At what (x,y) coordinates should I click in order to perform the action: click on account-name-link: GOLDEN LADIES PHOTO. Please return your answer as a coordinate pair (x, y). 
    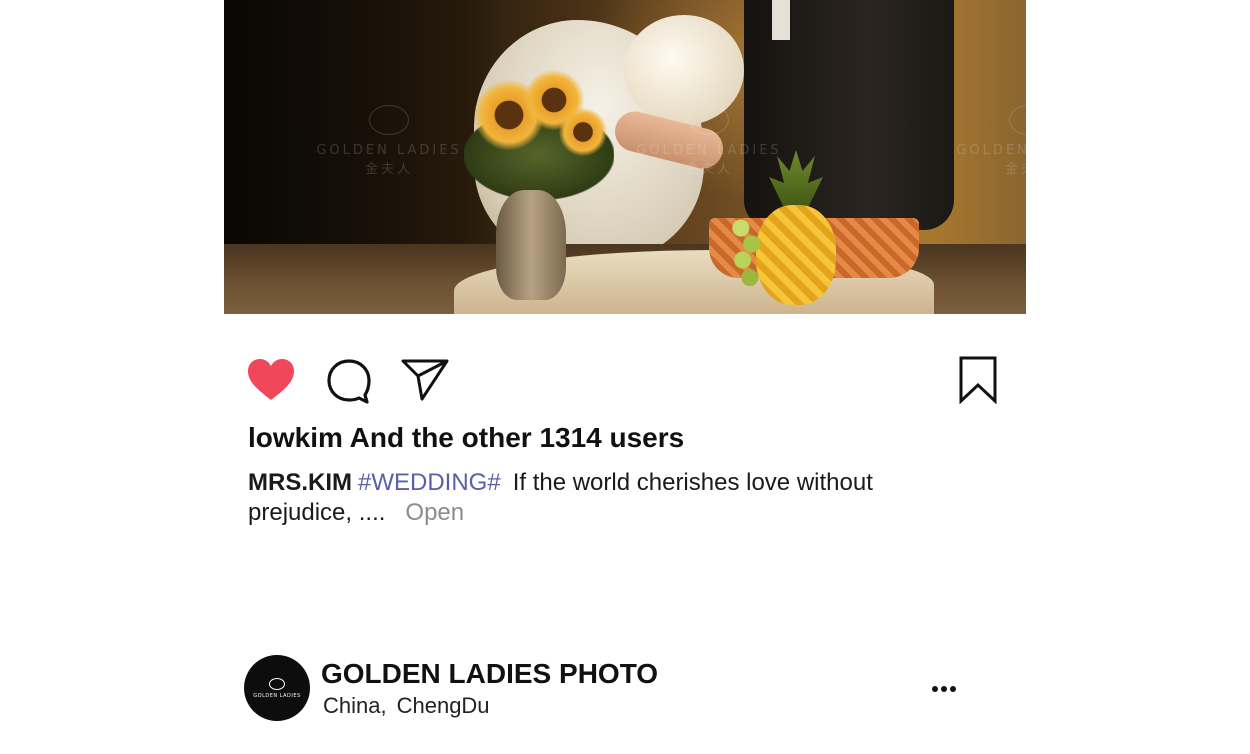
    Looking at the image, I should click on (489, 674).